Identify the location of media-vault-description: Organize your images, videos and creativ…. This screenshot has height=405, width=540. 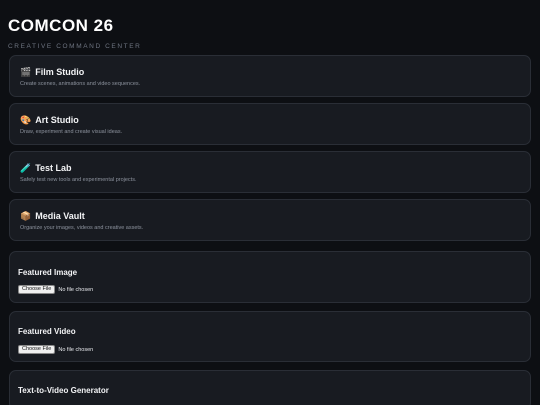
(82, 228).